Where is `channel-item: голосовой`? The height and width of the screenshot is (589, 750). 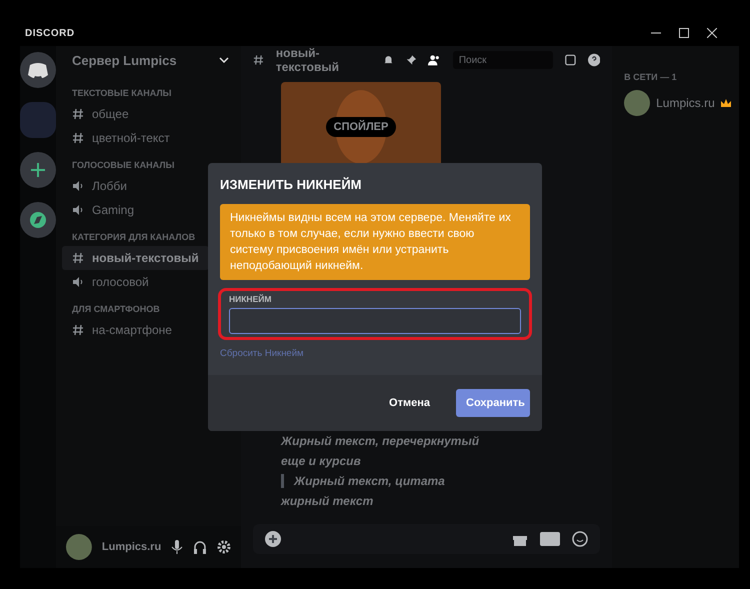
channel-item: голосовой is located at coordinates (110, 282).